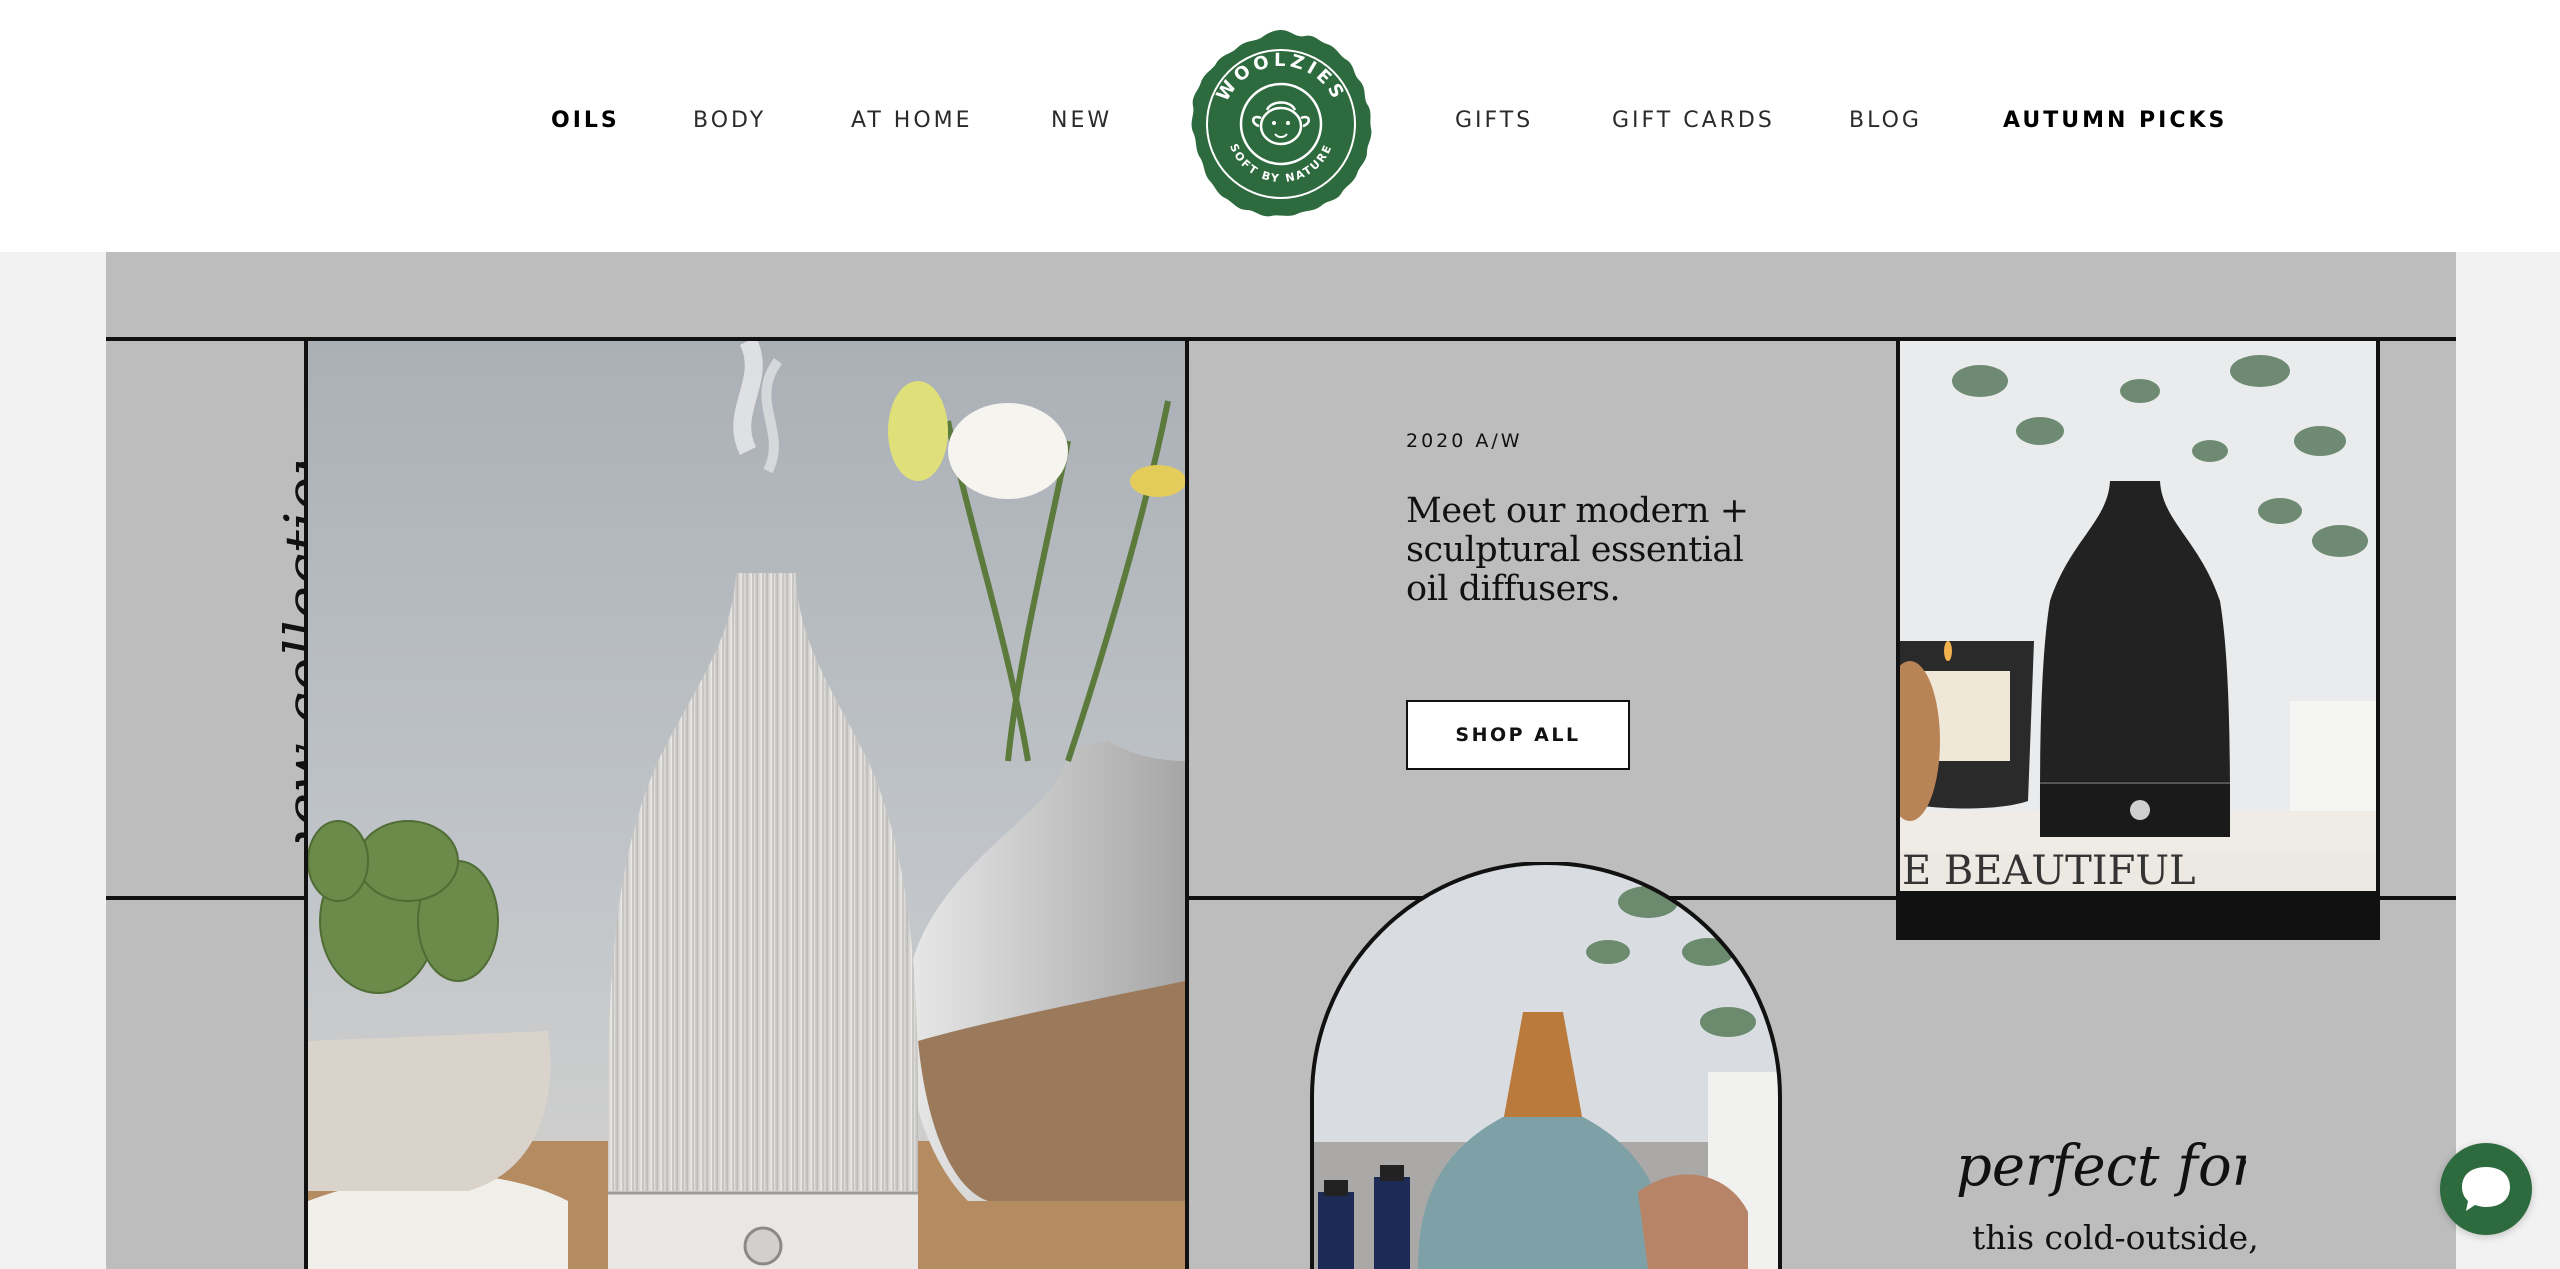  What do you see at coordinates (207, 898) in the screenshot?
I see `grid-line-left-mid` at bounding box center [207, 898].